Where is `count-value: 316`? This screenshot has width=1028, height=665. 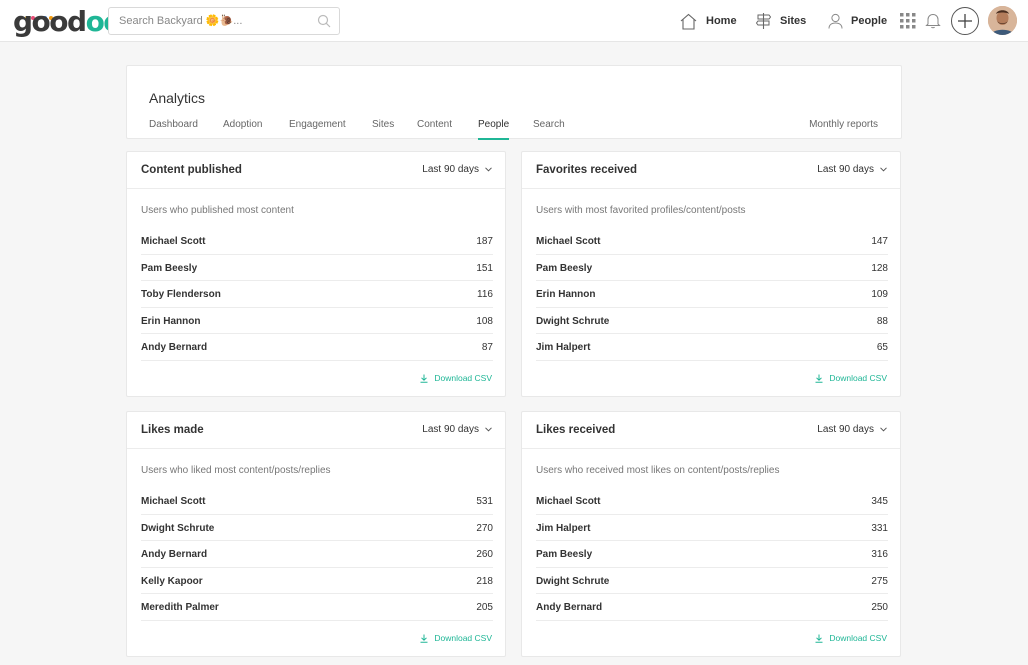
count-value: 316 is located at coordinates (879, 554).